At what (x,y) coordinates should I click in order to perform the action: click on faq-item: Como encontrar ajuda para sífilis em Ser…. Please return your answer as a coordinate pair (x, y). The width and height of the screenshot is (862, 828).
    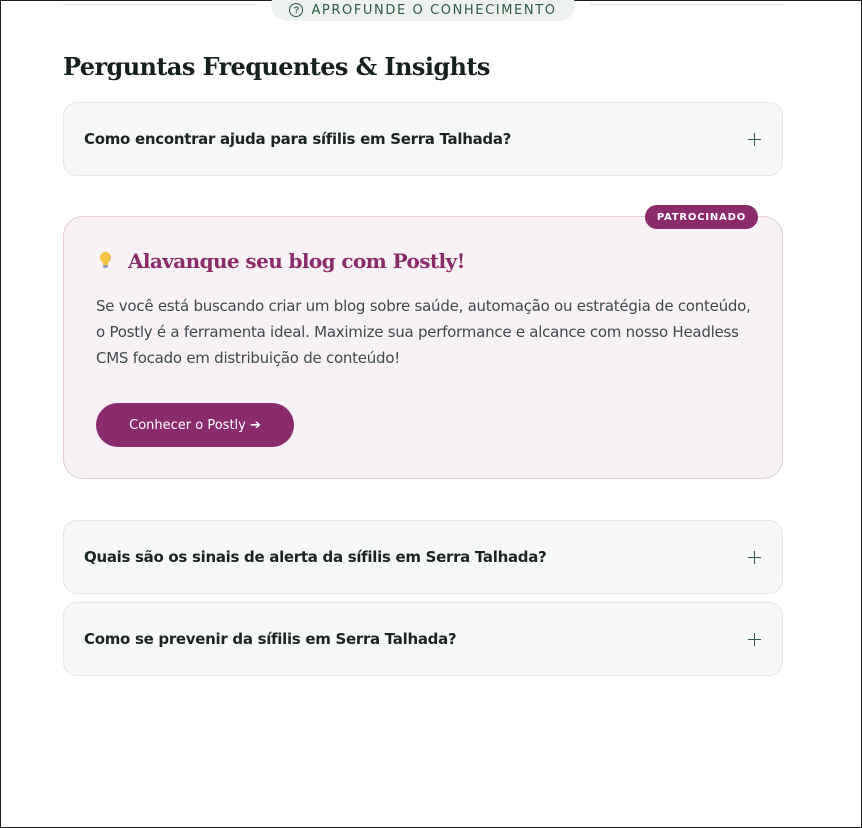
    Looking at the image, I should click on (423, 139).